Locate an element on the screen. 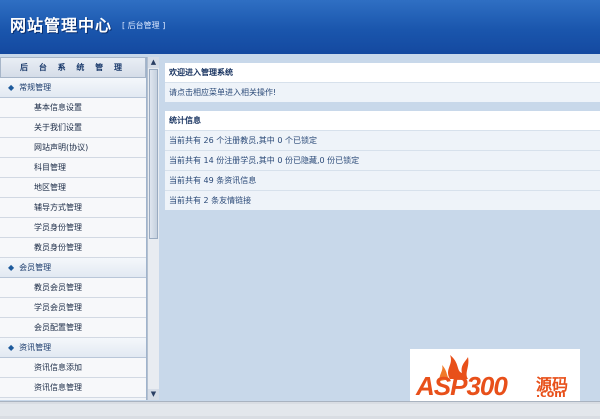  watermark-domain: .com is located at coordinates (551, 393).